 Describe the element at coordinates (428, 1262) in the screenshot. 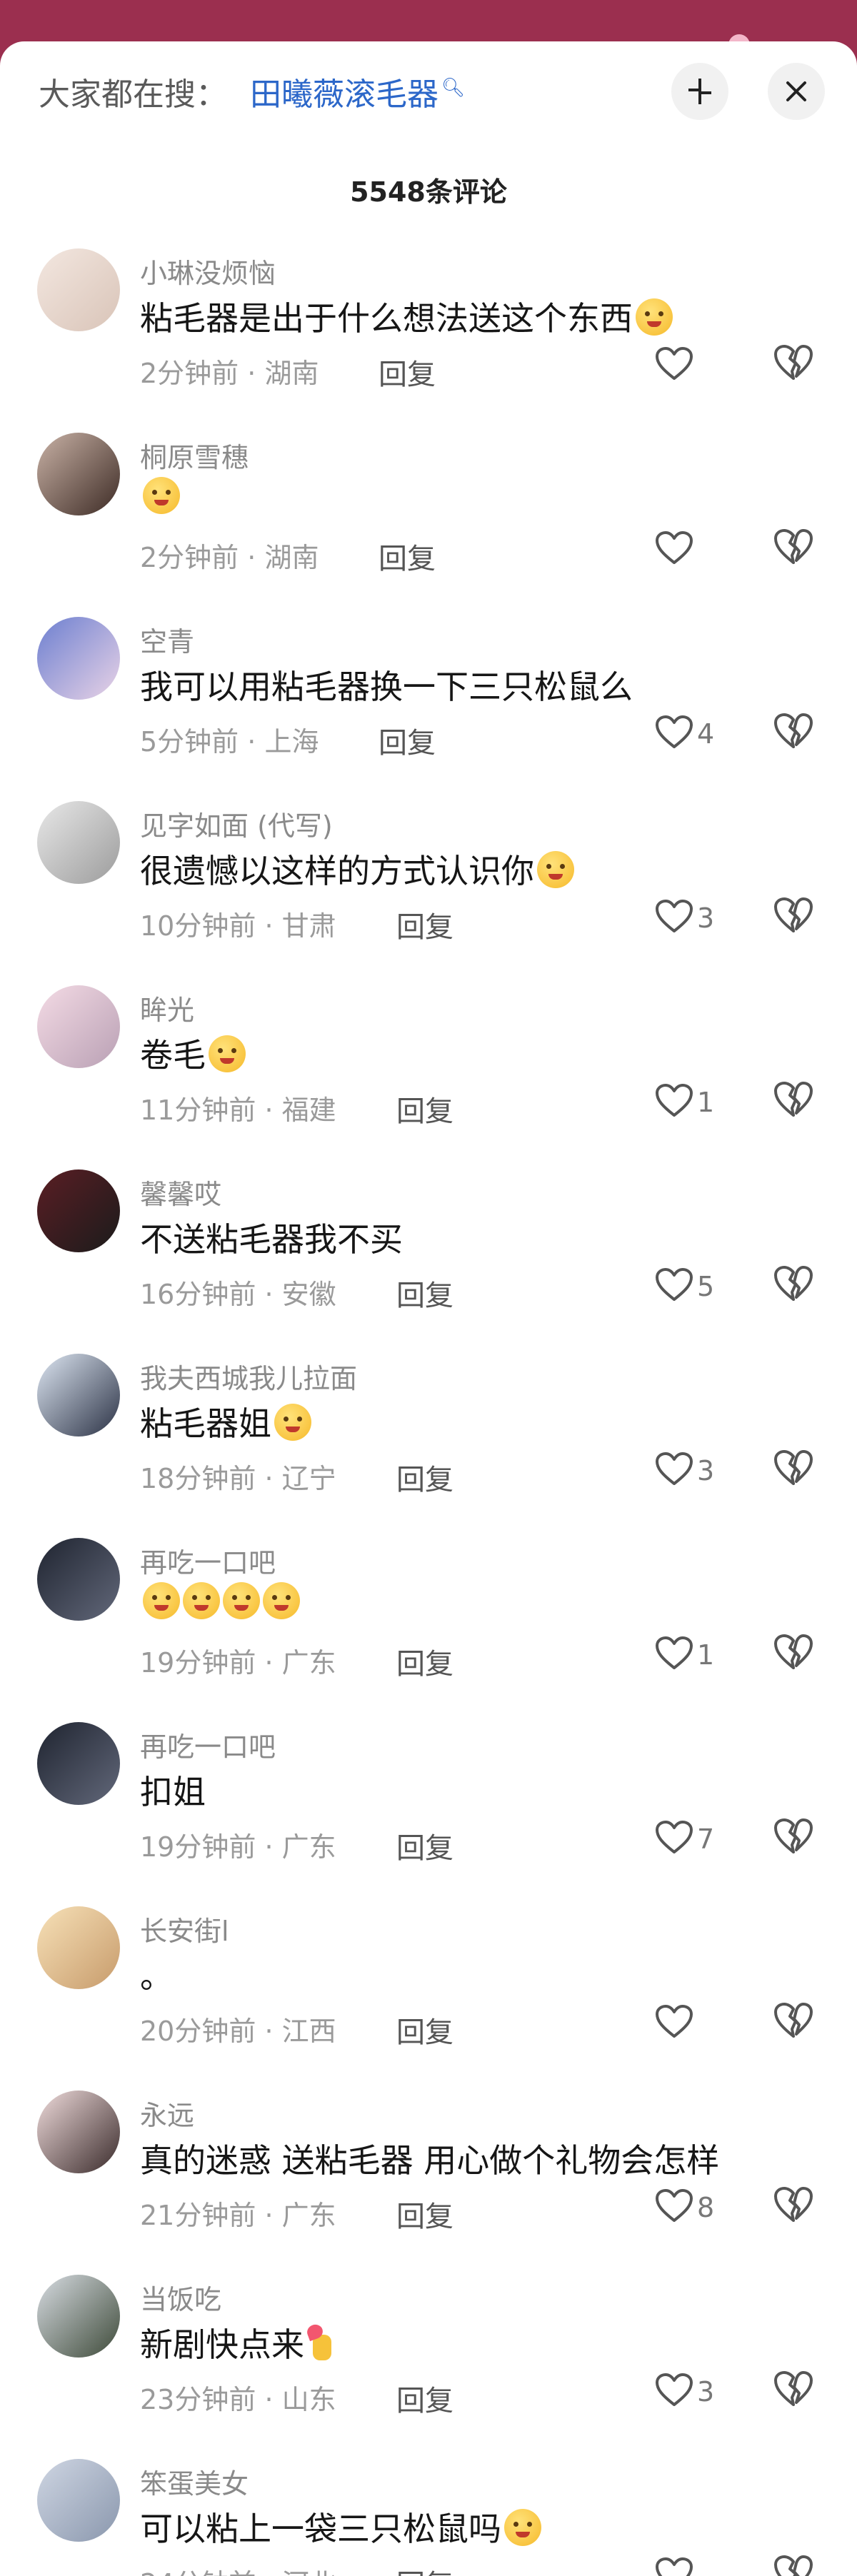

I see `comment-item: 馨馨哎 不送粘毛器我不买 16分钟前 · 安徽 回复 5` at that location.